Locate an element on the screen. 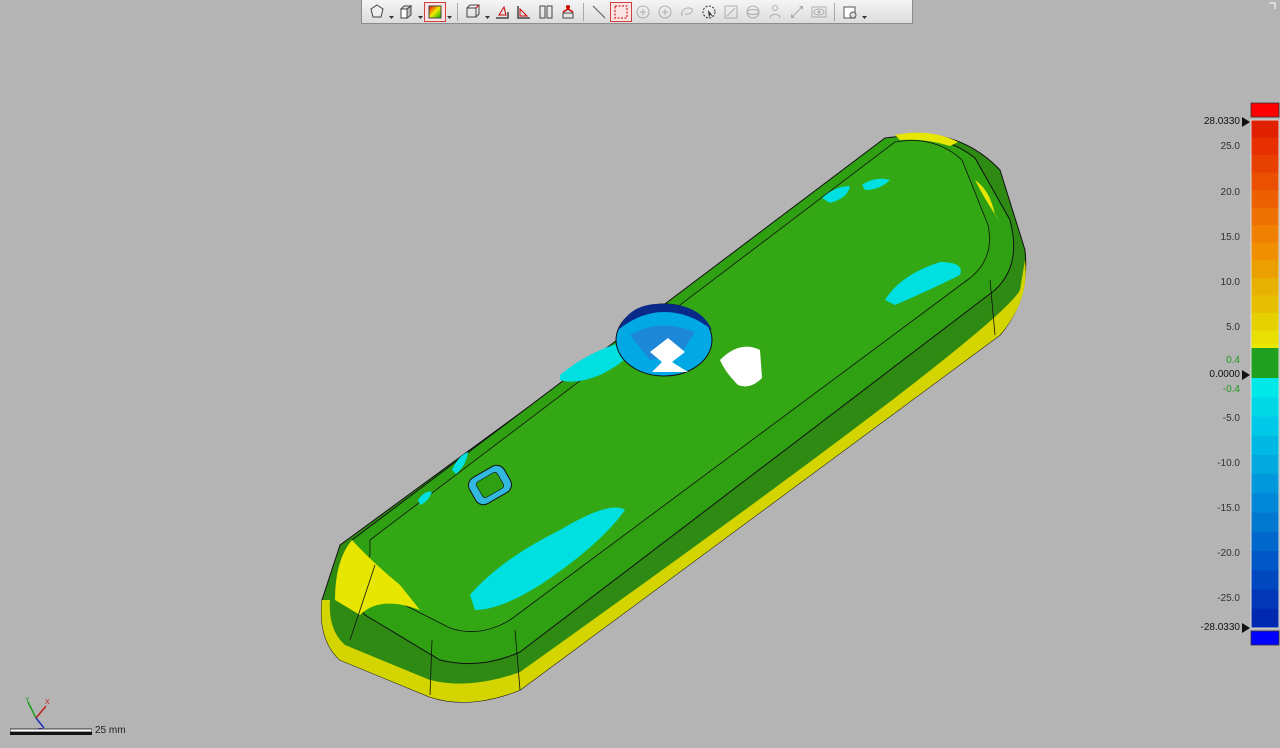 The width and height of the screenshot is (1280, 748). legend-tick-label: 10.0 is located at coordinates (1230, 282).